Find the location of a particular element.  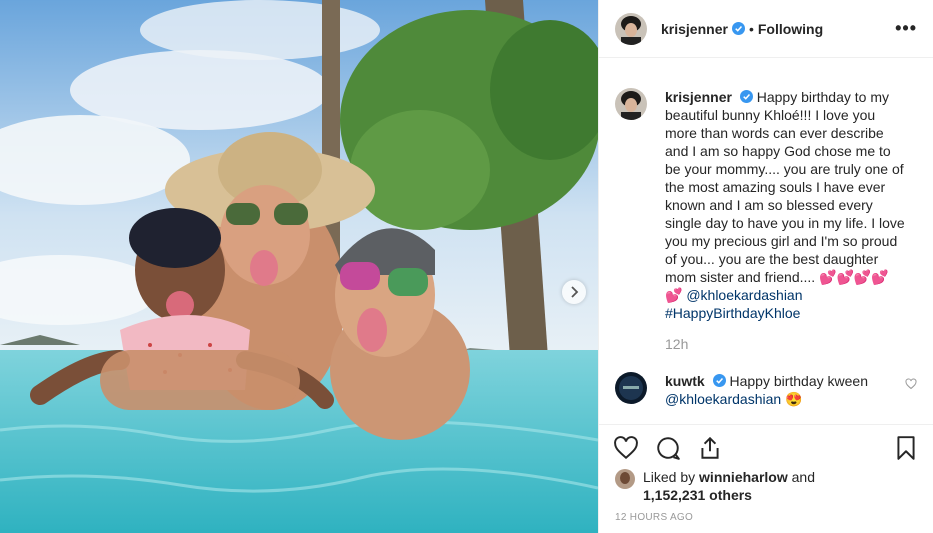

comment-emoji: 😍 is located at coordinates (794, 399).